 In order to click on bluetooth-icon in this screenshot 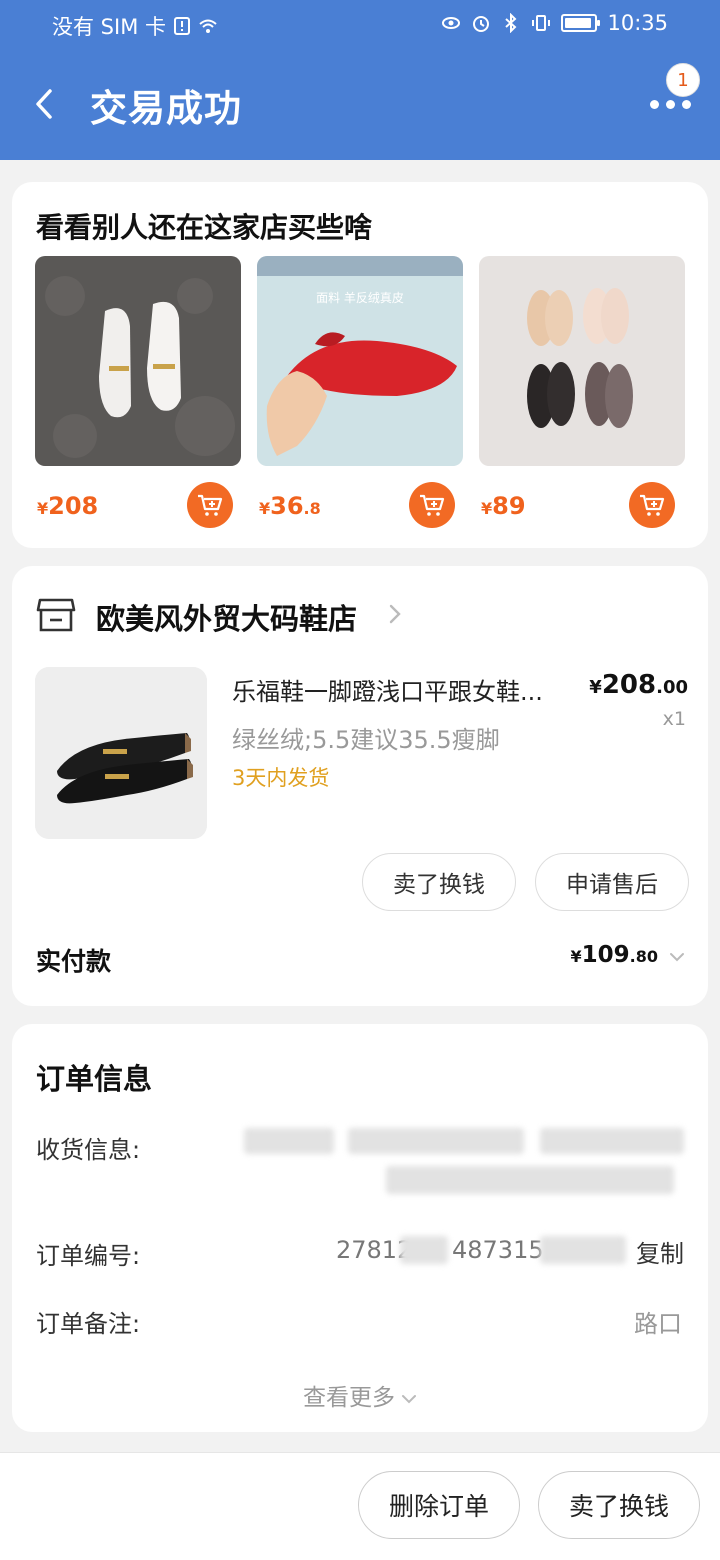, I will do `click(511, 23)`.